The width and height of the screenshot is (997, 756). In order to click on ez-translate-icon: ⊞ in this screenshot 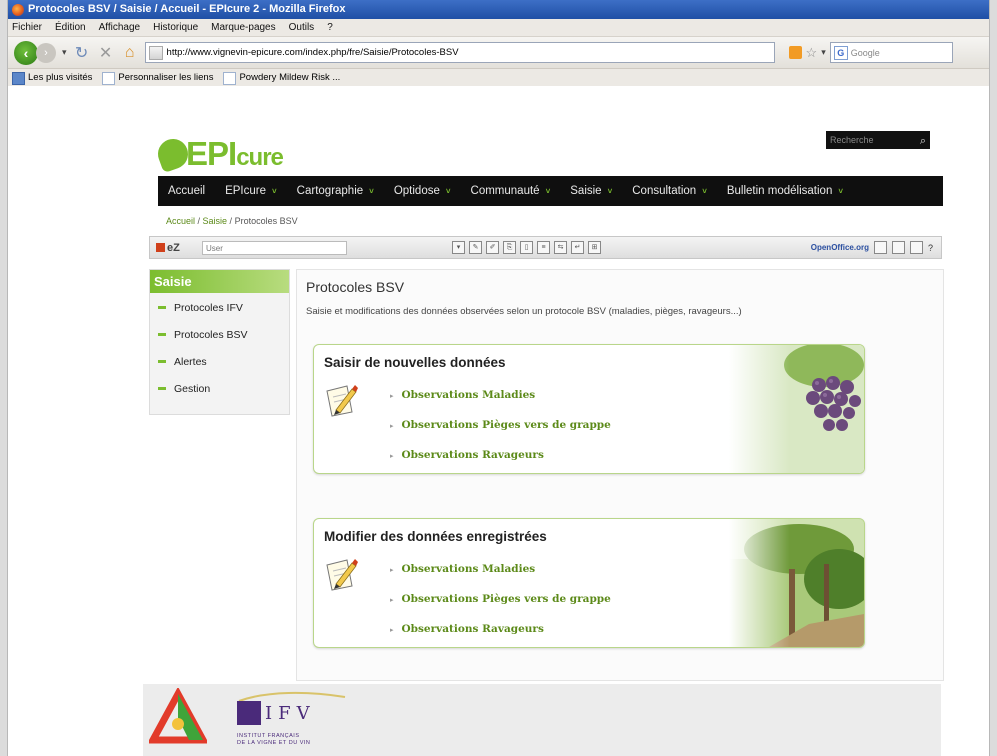, I will do `click(594, 247)`.